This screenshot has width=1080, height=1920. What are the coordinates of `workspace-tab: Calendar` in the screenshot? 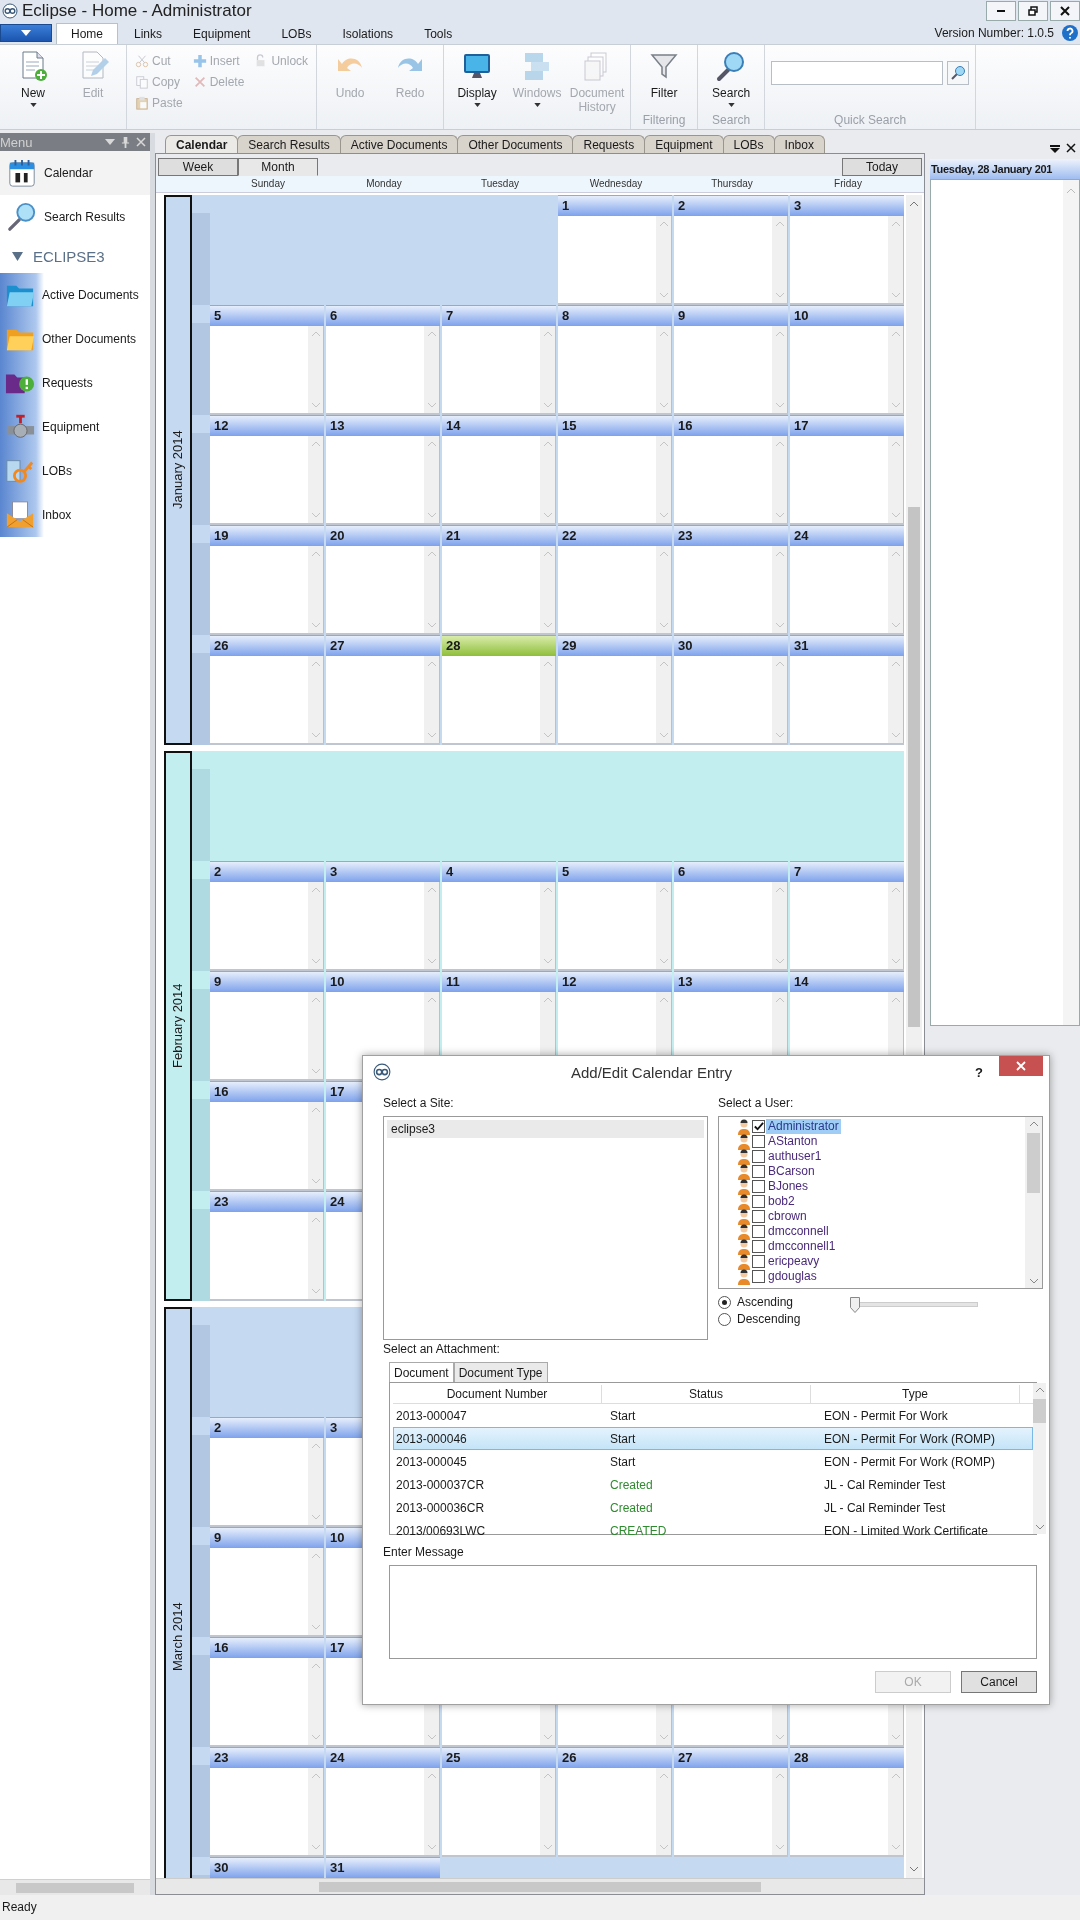 It's located at (202, 144).